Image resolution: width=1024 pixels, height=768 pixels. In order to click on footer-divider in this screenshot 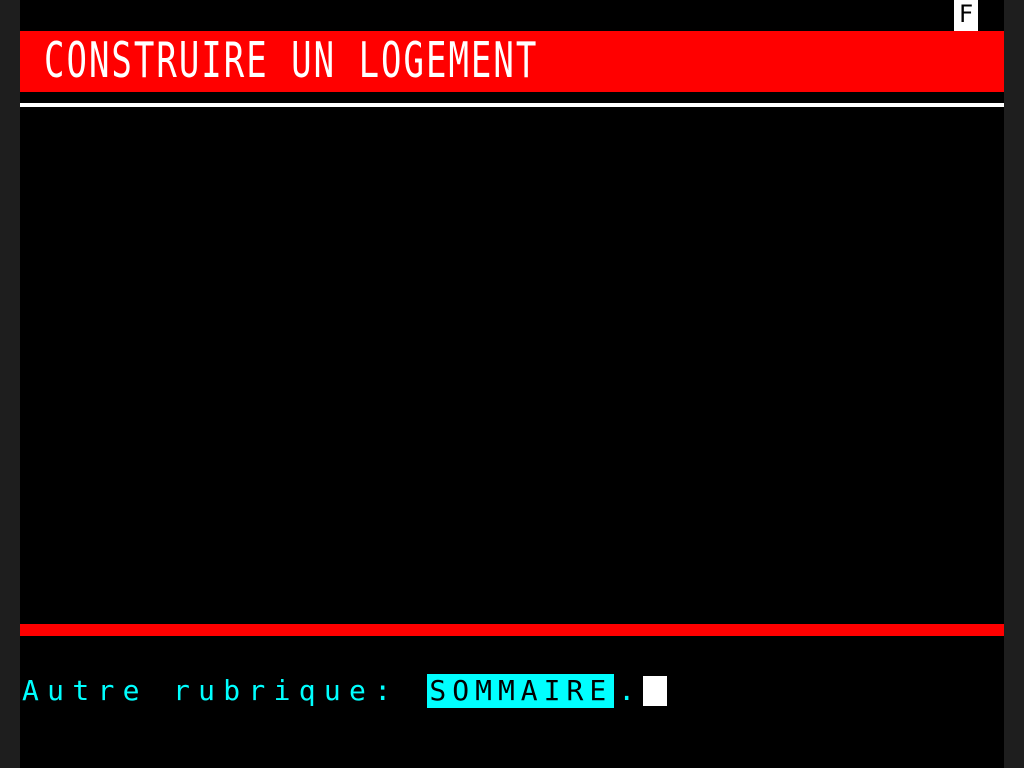, I will do `click(512, 630)`.